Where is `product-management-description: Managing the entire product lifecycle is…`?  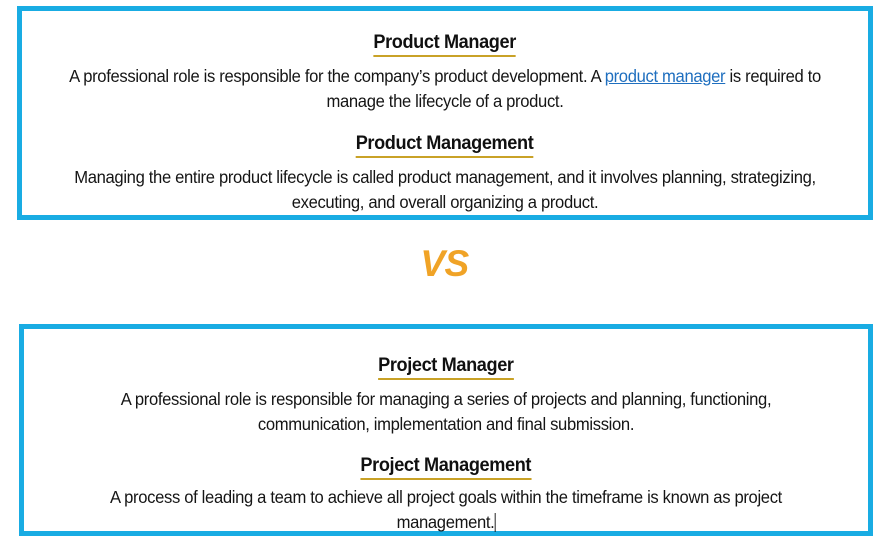 product-management-description: Managing the entire product lifecycle is… is located at coordinates (445, 189).